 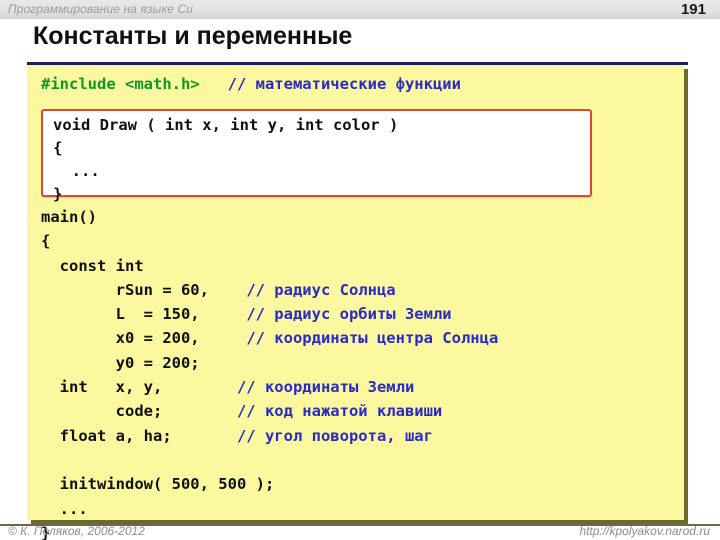 I want to click on code-comment: // код нажатой клавиши, so click(x=339, y=411).